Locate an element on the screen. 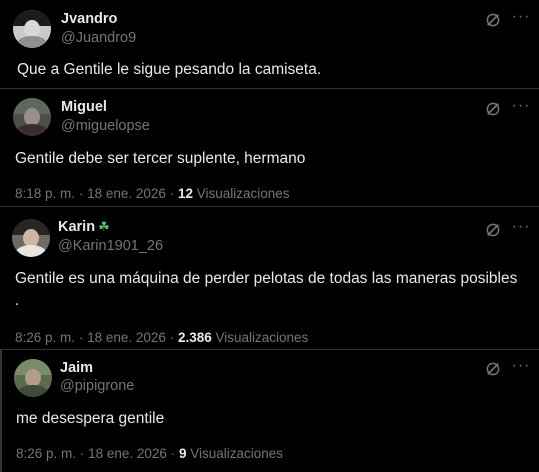 This screenshot has width=539, height=472. author-name: Jaim is located at coordinates (76, 368).